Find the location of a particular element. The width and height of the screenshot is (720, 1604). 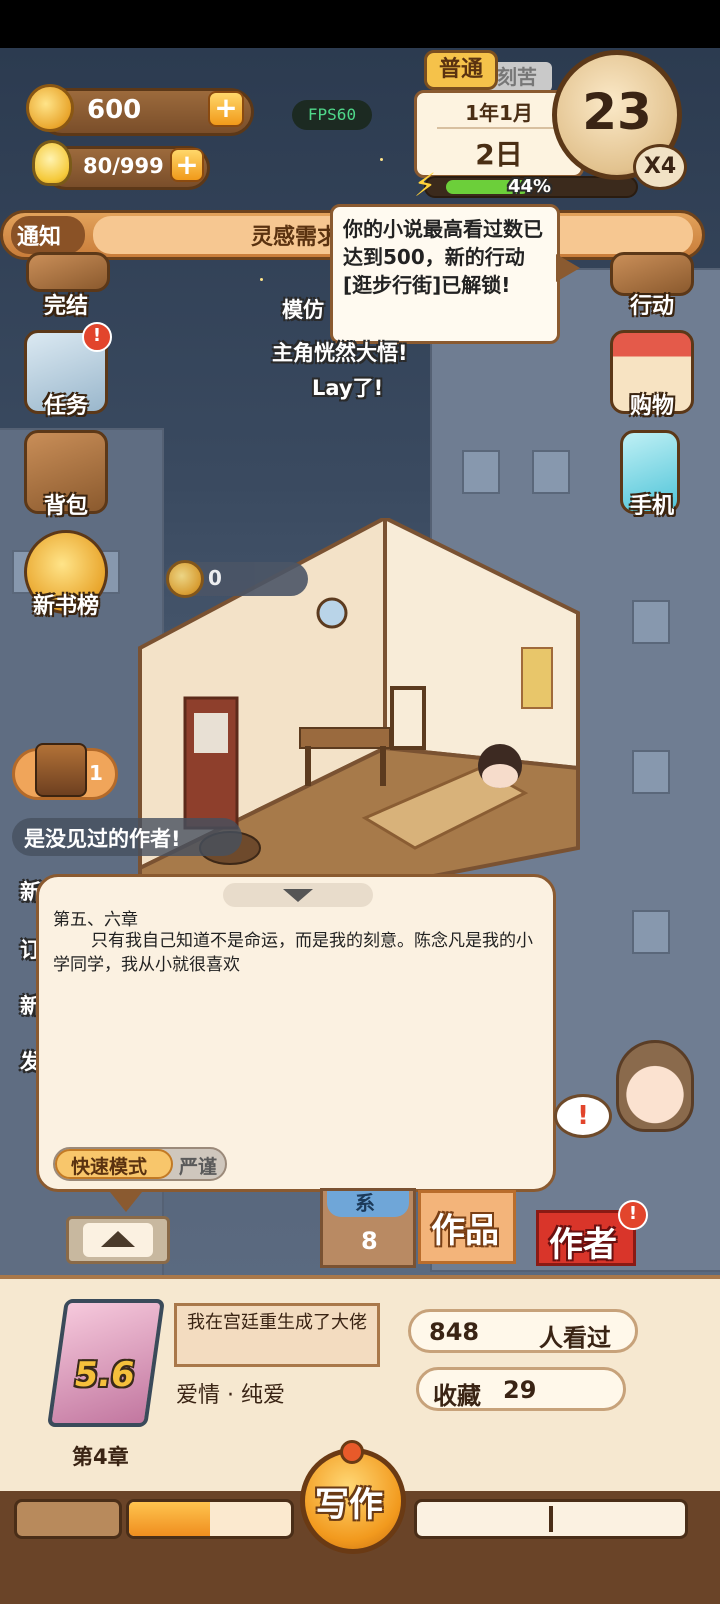

notice-label: 通知 is located at coordinates (39, 237).